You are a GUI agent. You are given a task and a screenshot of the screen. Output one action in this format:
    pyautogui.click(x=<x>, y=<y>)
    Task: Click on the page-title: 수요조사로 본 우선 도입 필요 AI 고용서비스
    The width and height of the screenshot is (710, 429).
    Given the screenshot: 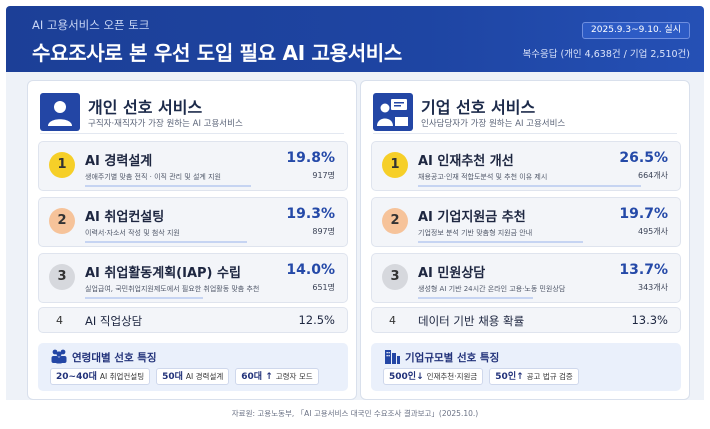 What is the action you would take?
    pyautogui.click(x=217, y=53)
    